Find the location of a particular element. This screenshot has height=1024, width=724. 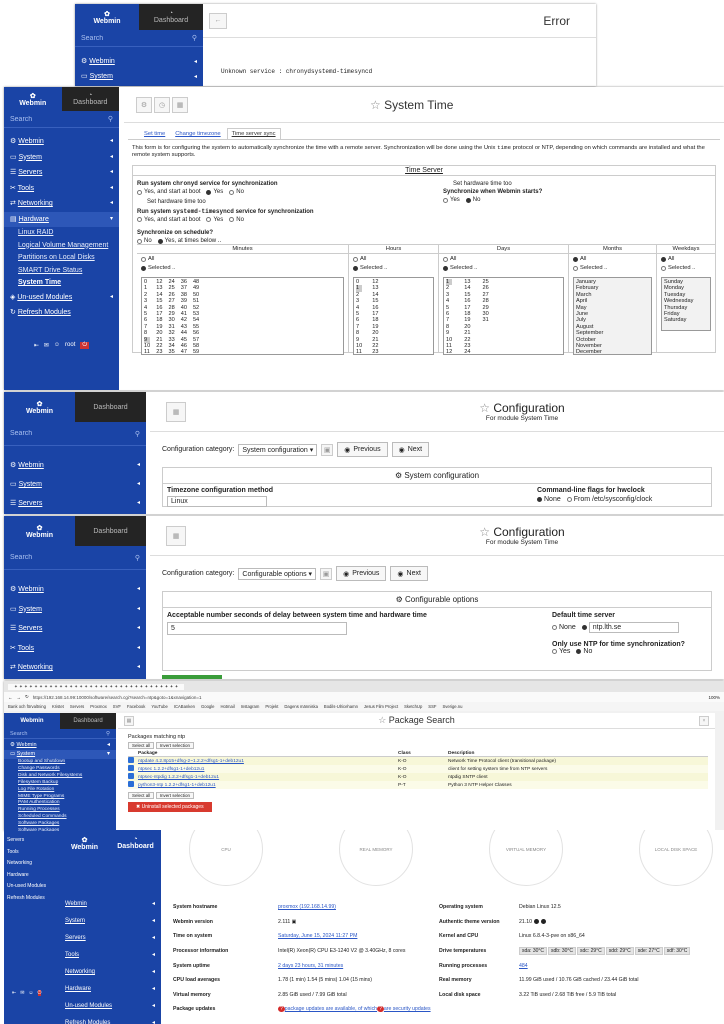

ntp-only-yes: Yes is located at coordinates (561, 651).